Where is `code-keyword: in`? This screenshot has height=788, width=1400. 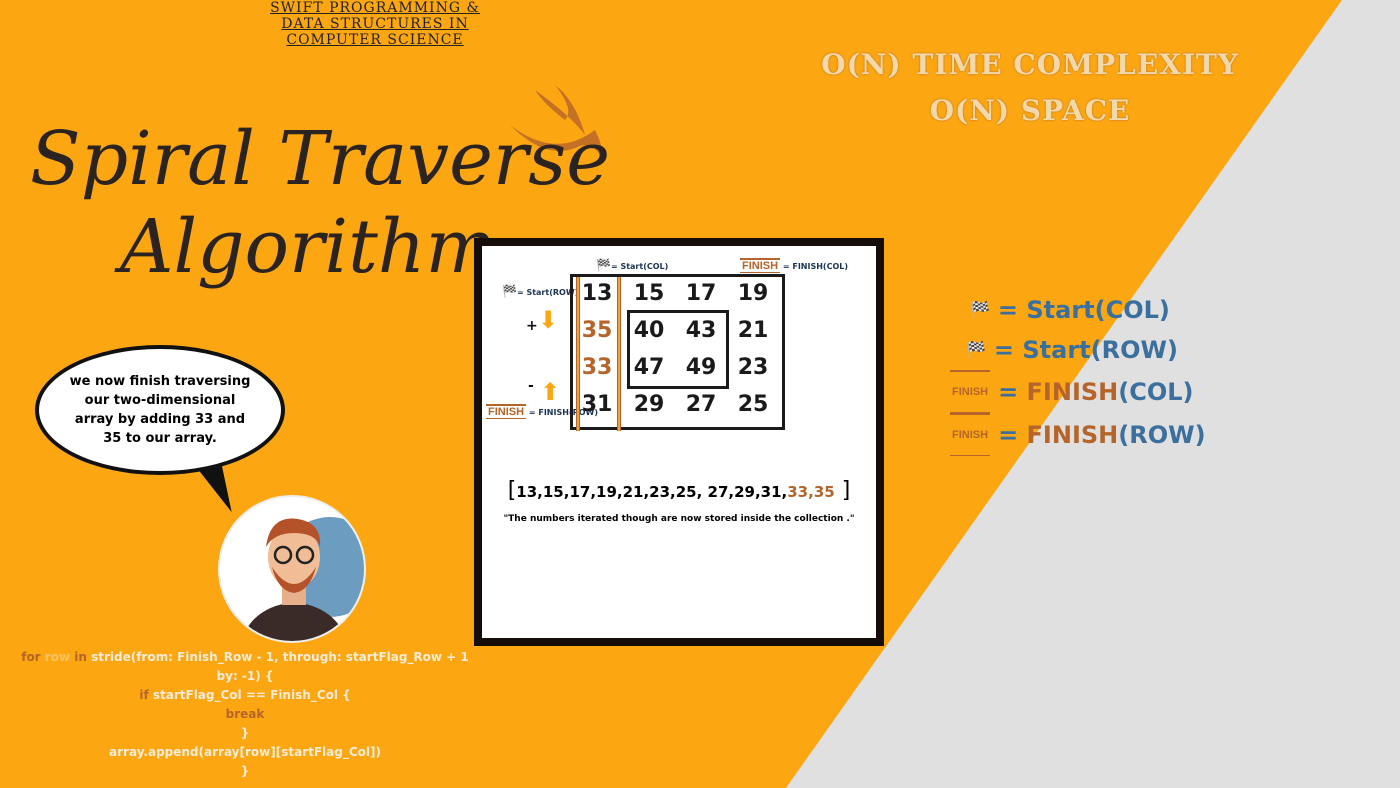 code-keyword: in is located at coordinates (80, 657).